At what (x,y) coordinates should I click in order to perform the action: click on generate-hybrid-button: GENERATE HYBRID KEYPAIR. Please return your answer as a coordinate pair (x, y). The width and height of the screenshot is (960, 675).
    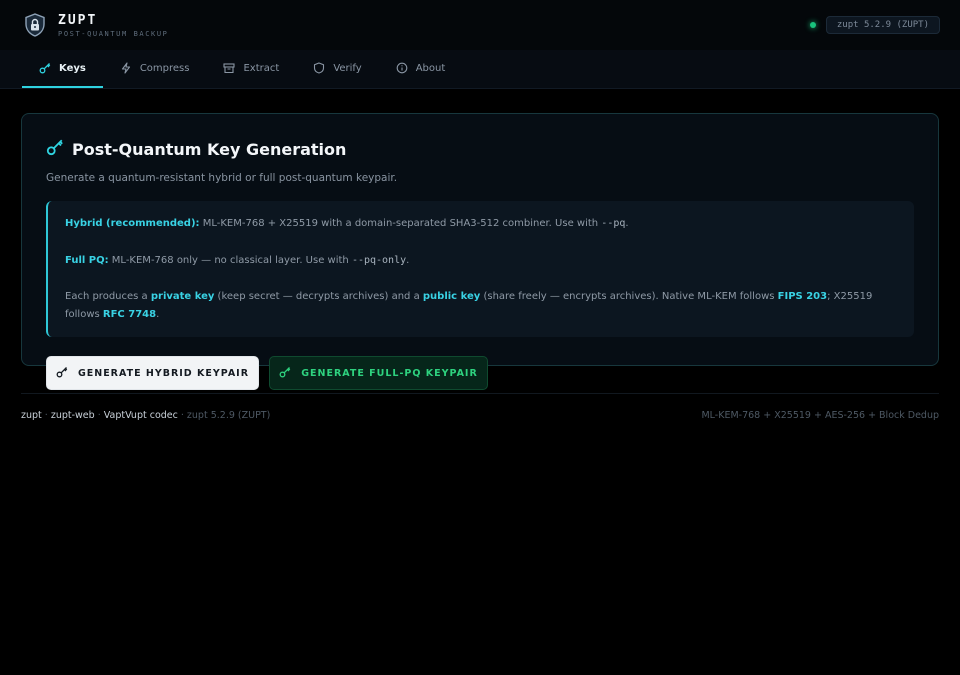
    Looking at the image, I should click on (152, 373).